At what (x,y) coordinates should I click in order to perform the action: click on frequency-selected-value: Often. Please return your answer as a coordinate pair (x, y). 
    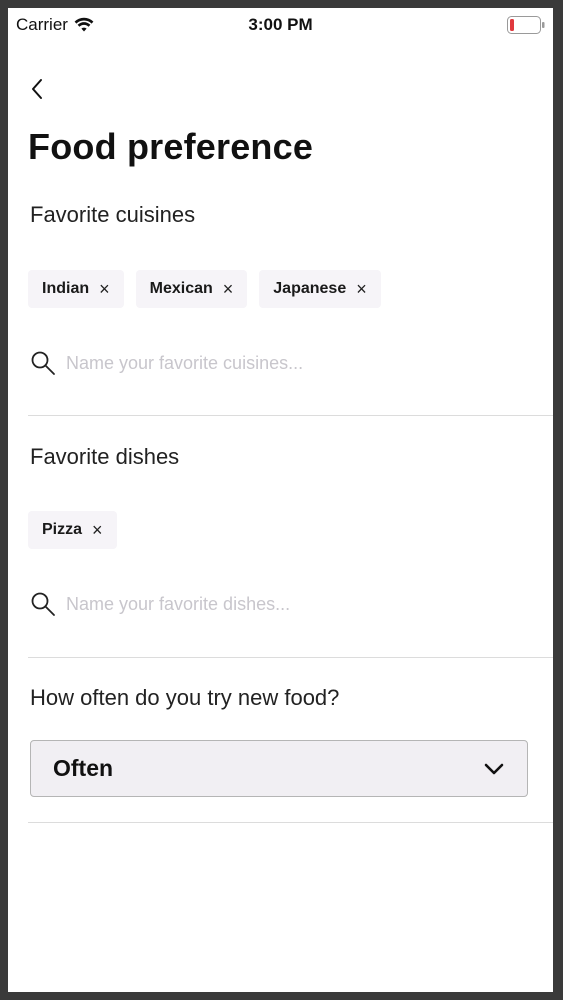
    Looking at the image, I should click on (83, 768).